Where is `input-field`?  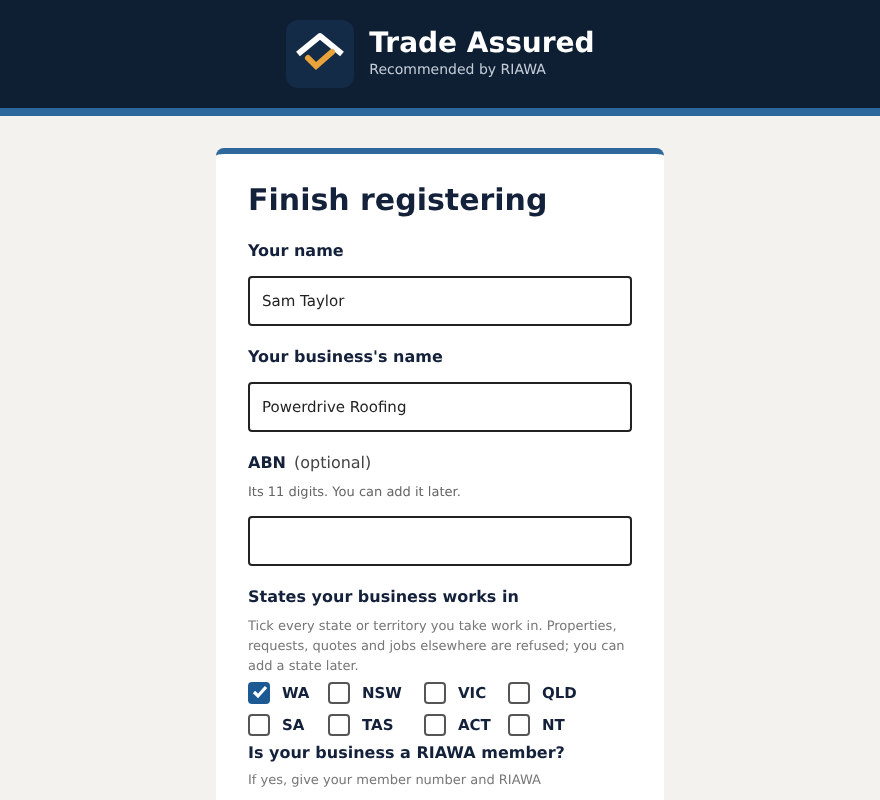
input-field is located at coordinates (440, 540).